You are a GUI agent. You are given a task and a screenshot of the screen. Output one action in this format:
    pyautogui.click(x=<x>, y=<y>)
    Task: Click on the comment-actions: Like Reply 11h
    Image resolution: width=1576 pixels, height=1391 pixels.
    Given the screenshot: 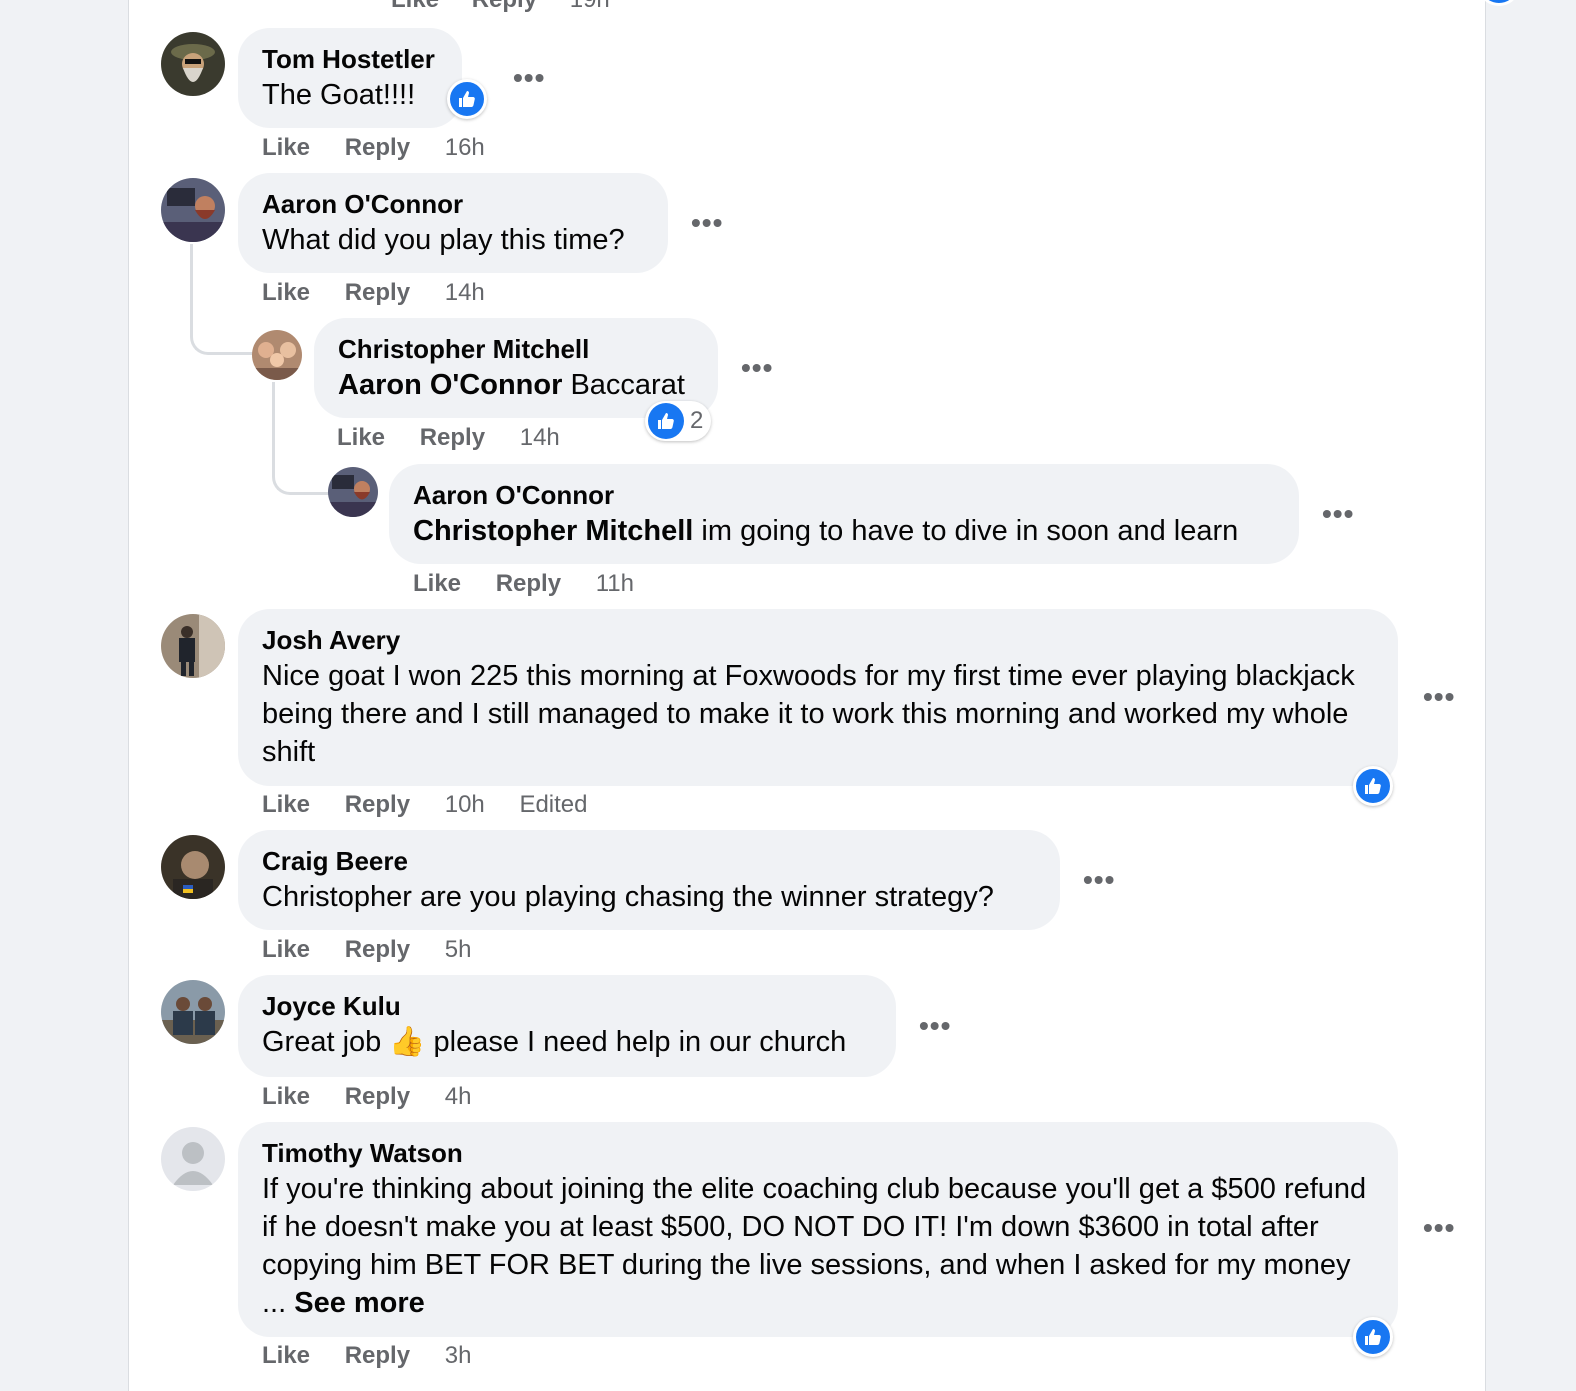 What is the action you would take?
    pyautogui.click(x=523, y=584)
    